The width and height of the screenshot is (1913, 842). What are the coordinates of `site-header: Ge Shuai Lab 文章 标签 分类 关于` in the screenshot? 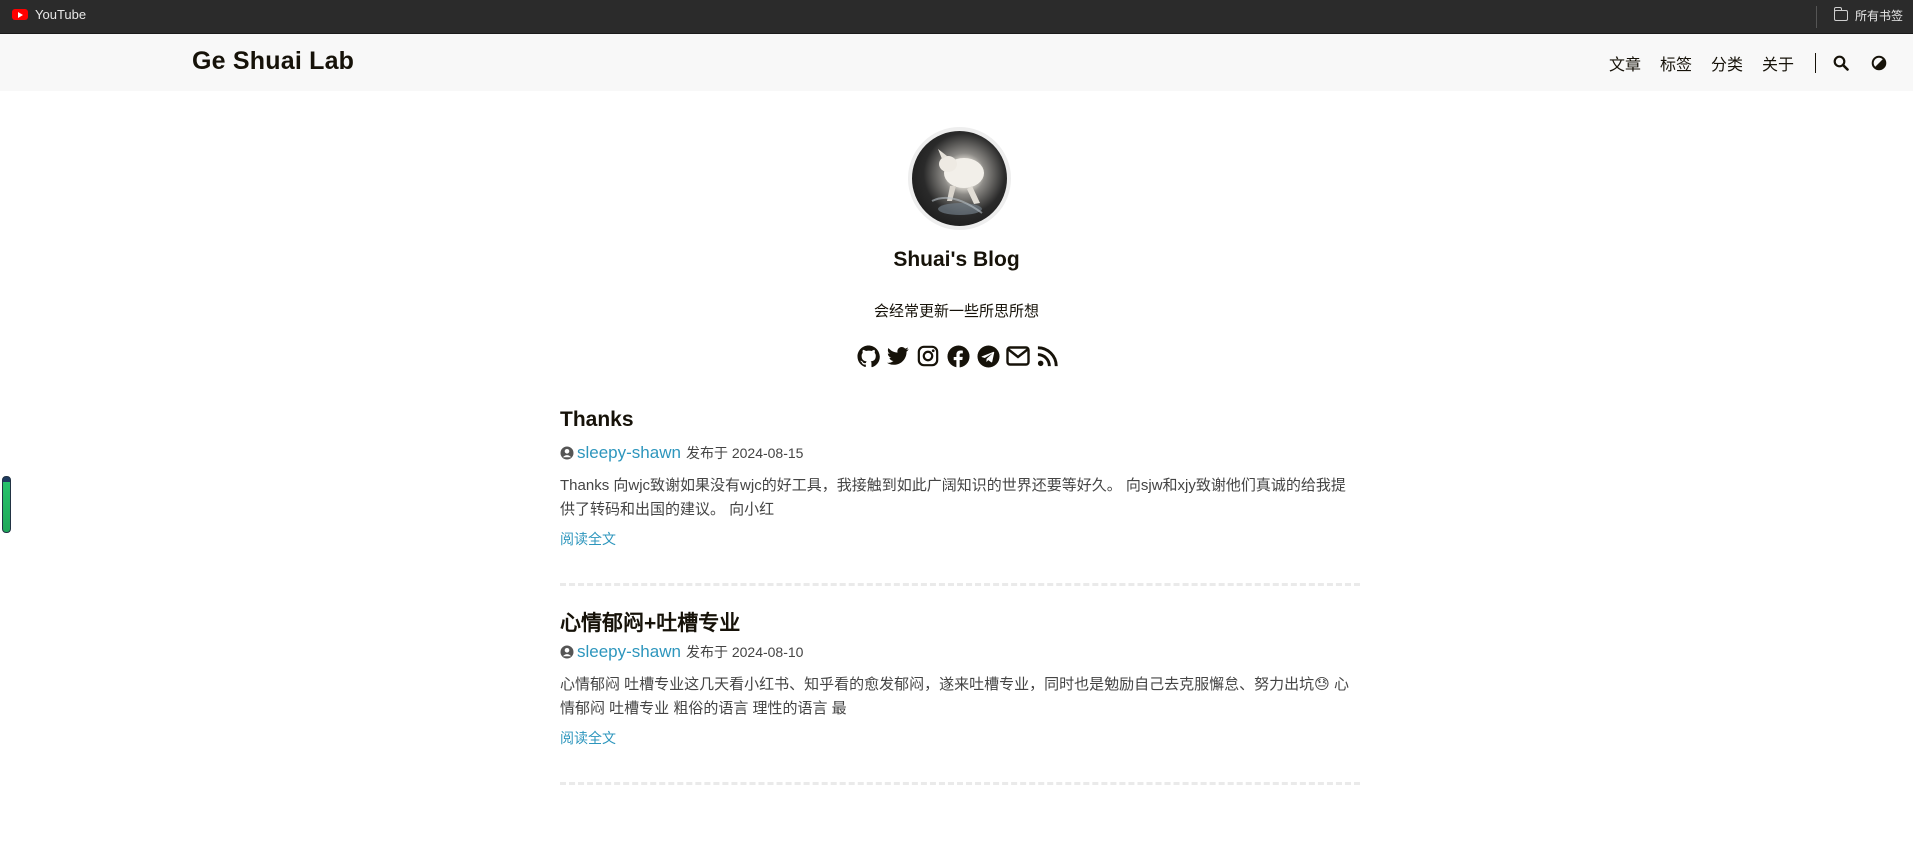 It's located at (956, 62).